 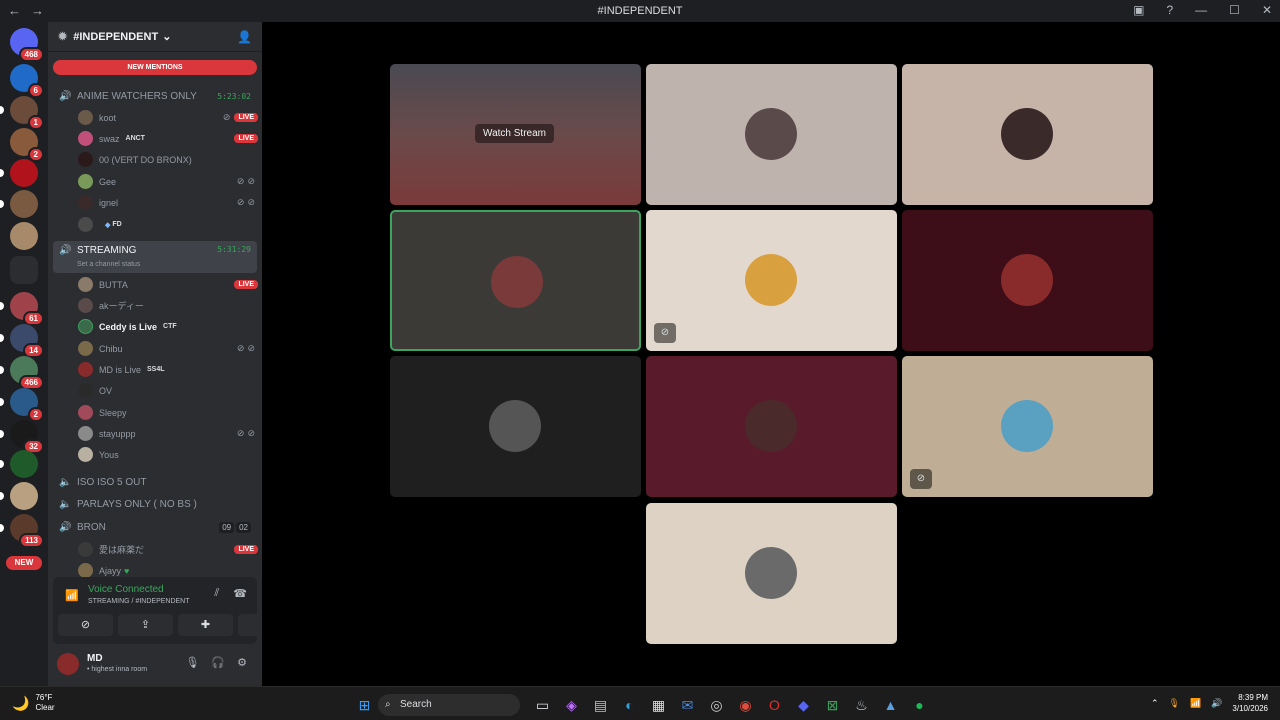 I want to click on server-icon: 113, so click(x=22, y=531).